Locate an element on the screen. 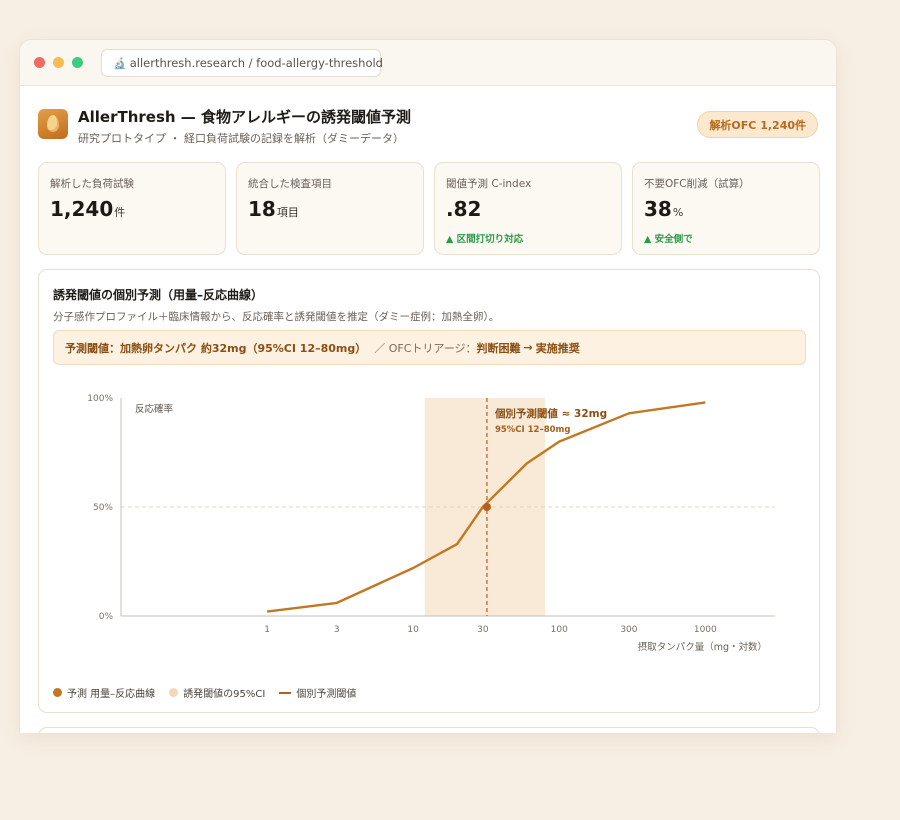 Image resolution: width=900 pixels, height=820 pixels. stat-label: 解析した負荷試験 is located at coordinates (92, 184).